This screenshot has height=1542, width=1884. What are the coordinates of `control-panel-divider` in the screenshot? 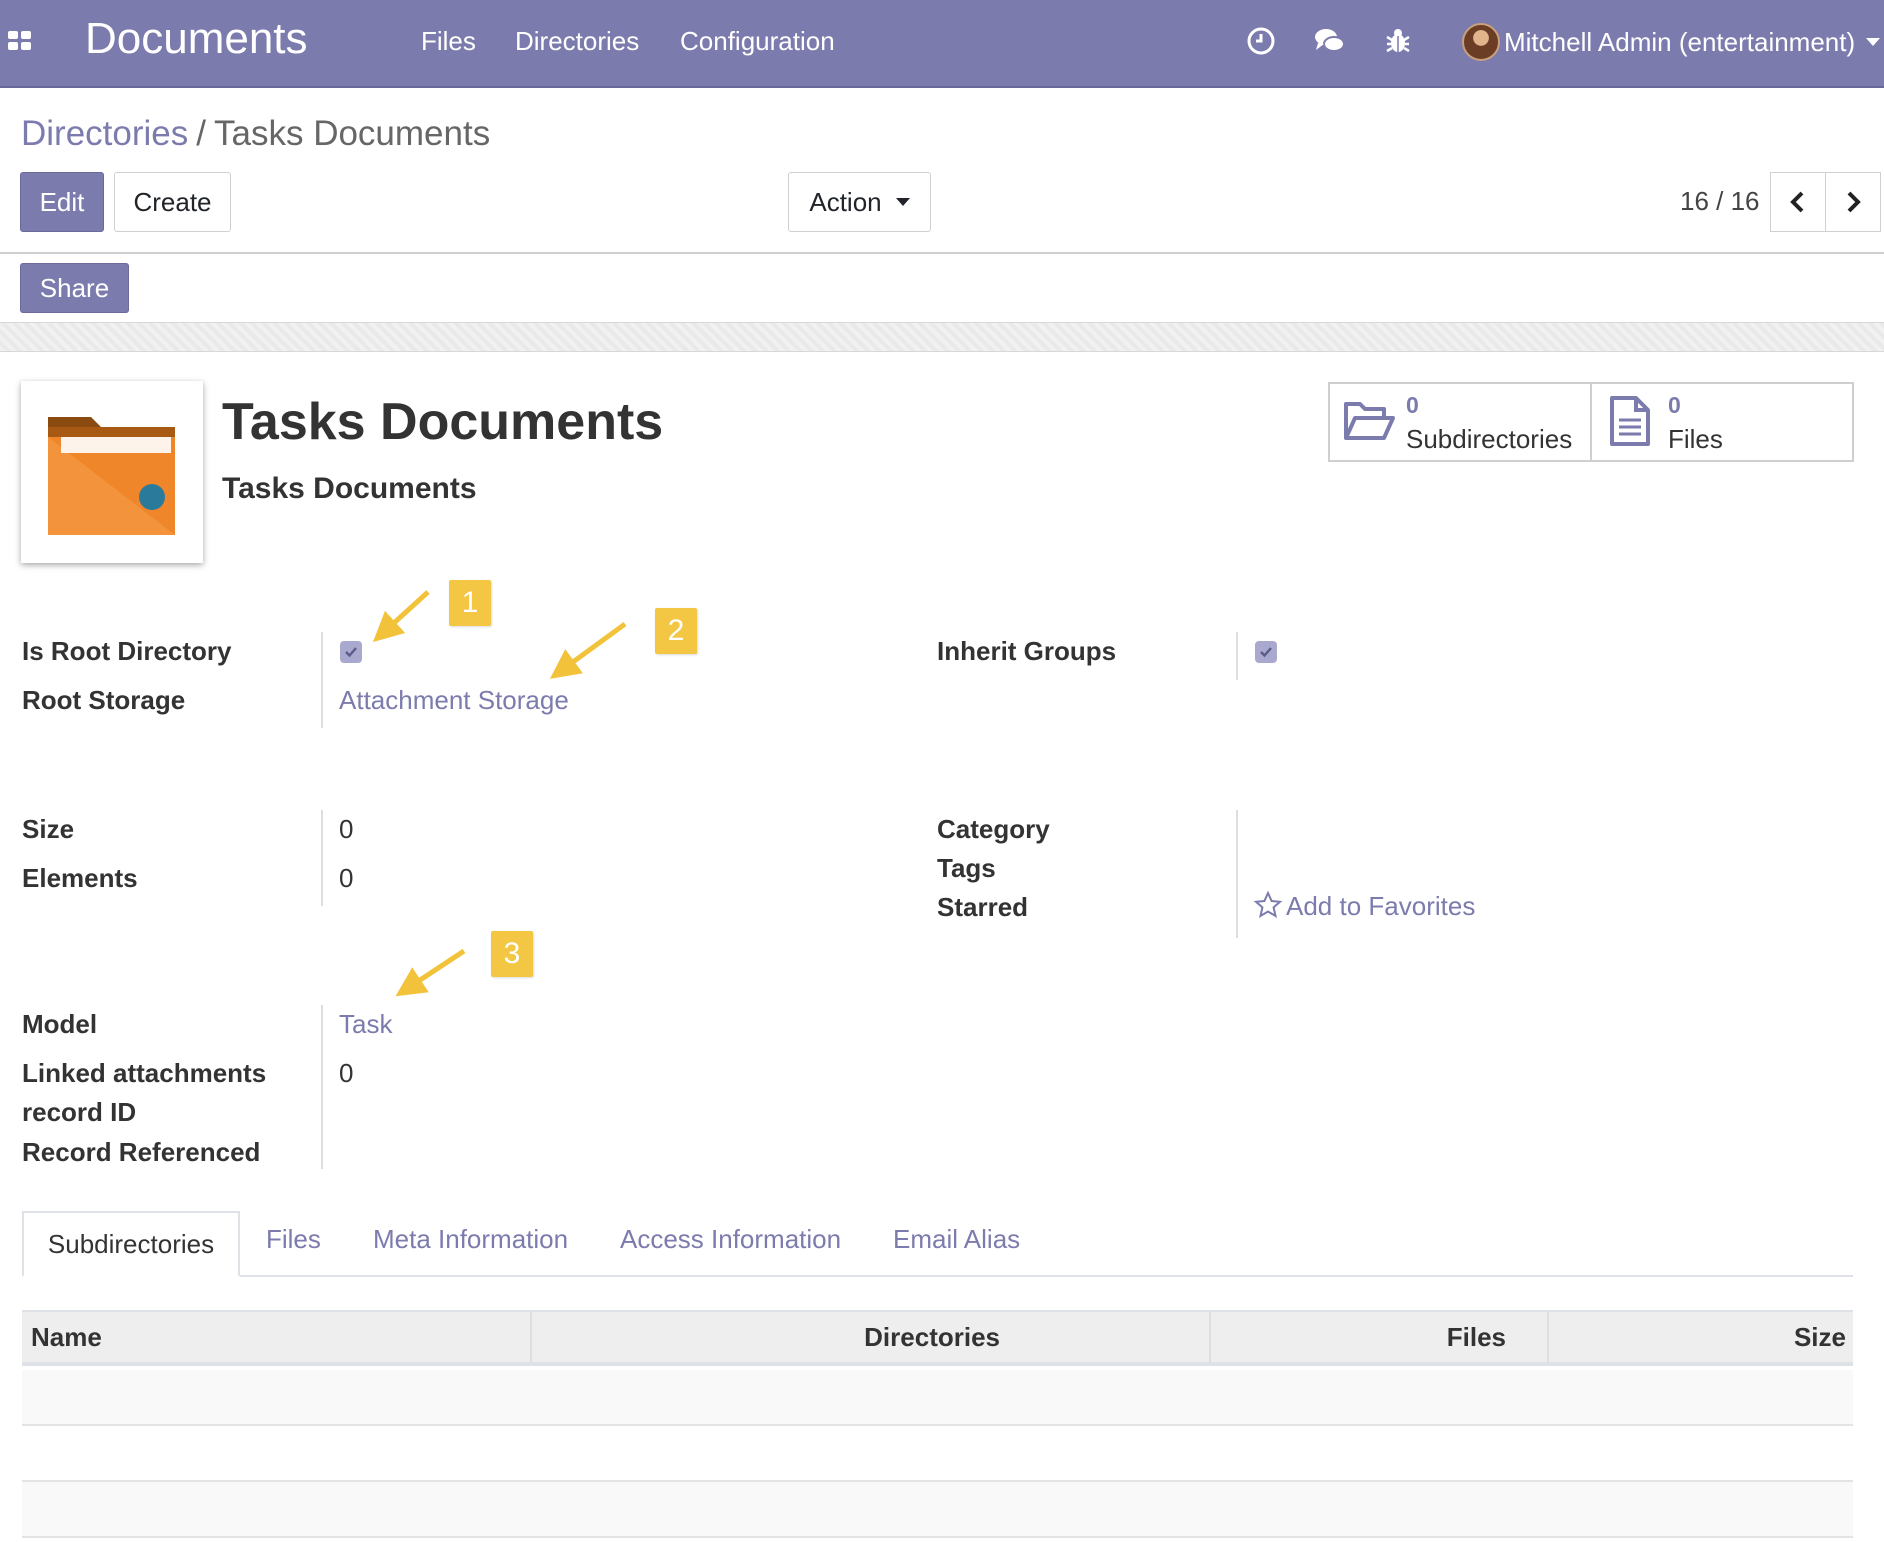 It's located at (942, 253).